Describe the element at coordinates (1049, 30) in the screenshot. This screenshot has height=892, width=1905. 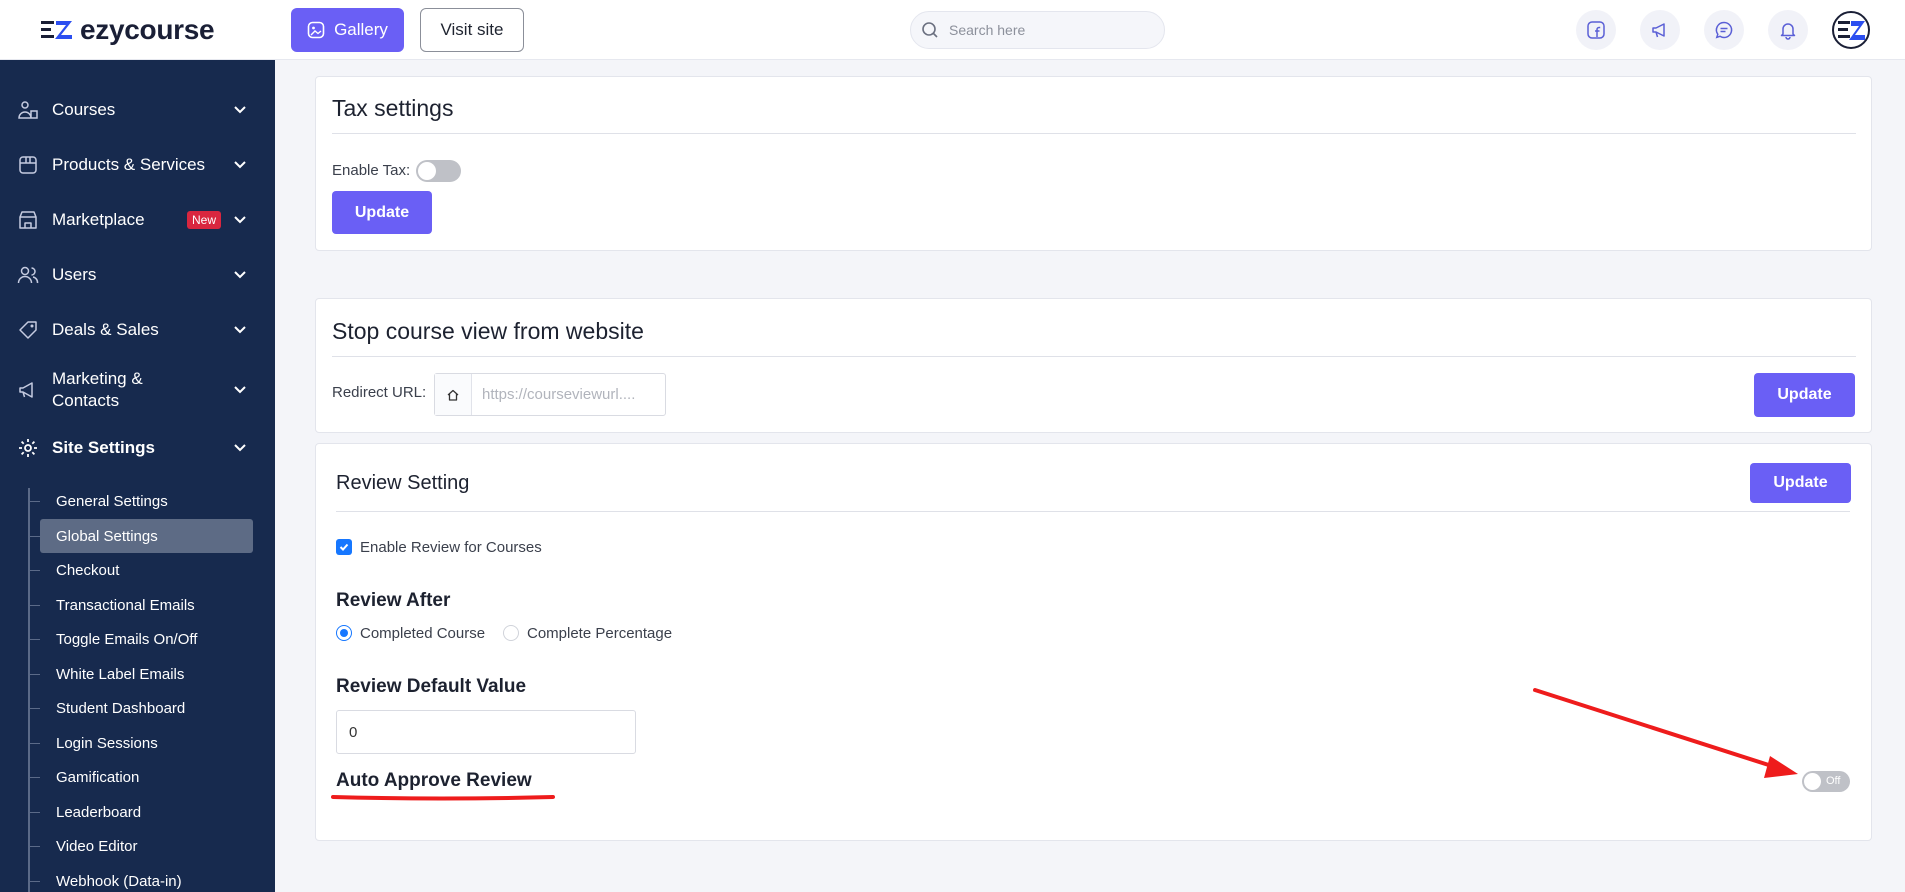
I see `search-input` at that location.